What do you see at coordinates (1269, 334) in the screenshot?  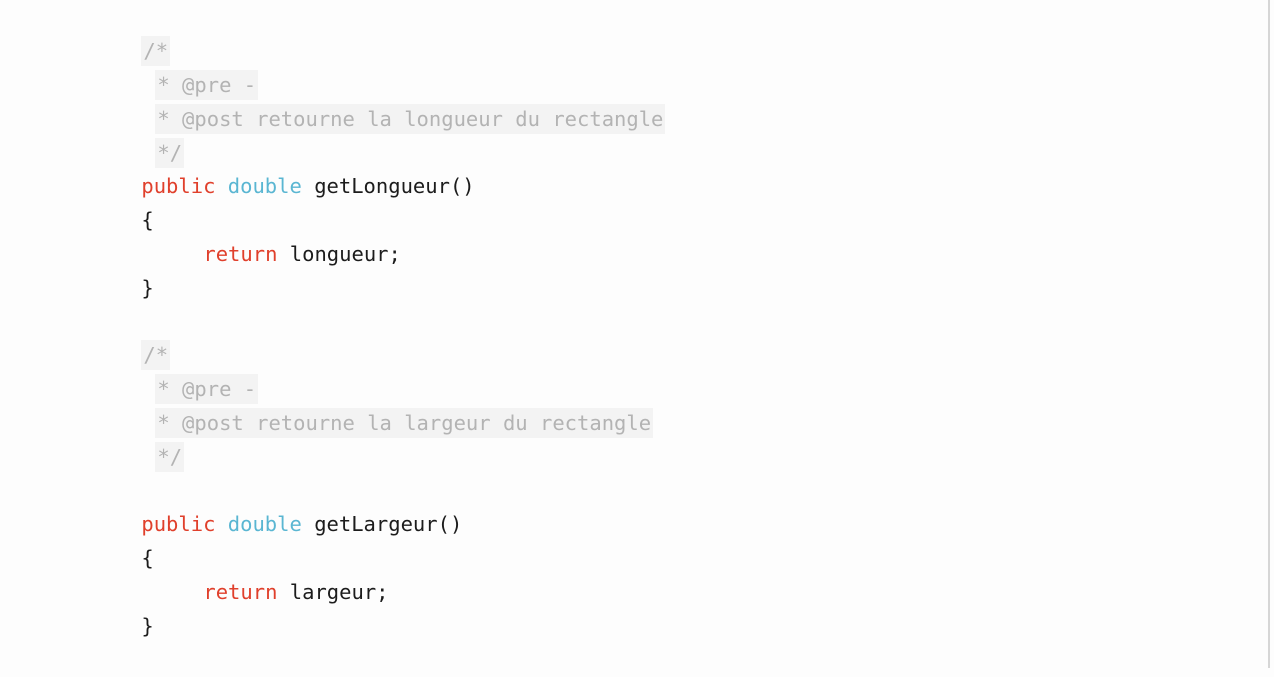 I see `scrollbar-track` at bounding box center [1269, 334].